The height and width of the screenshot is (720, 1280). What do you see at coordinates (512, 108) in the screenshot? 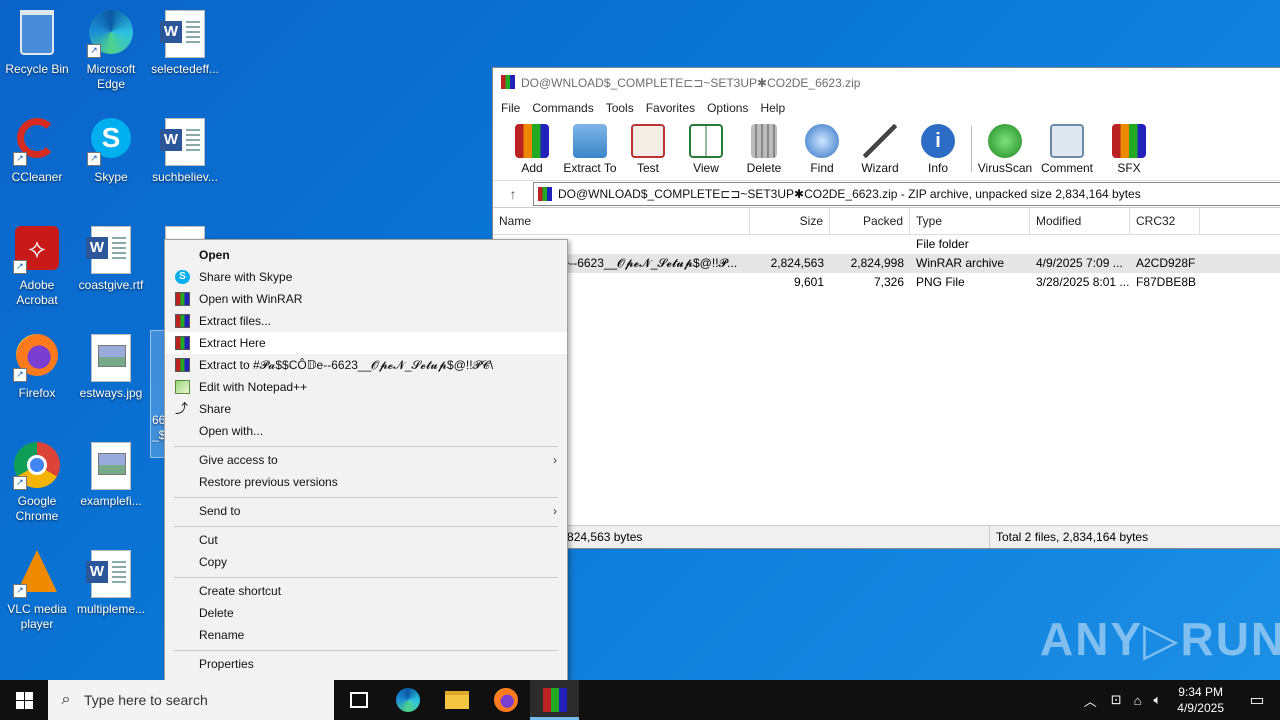
I see `menu-file: File` at bounding box center [512, 108].